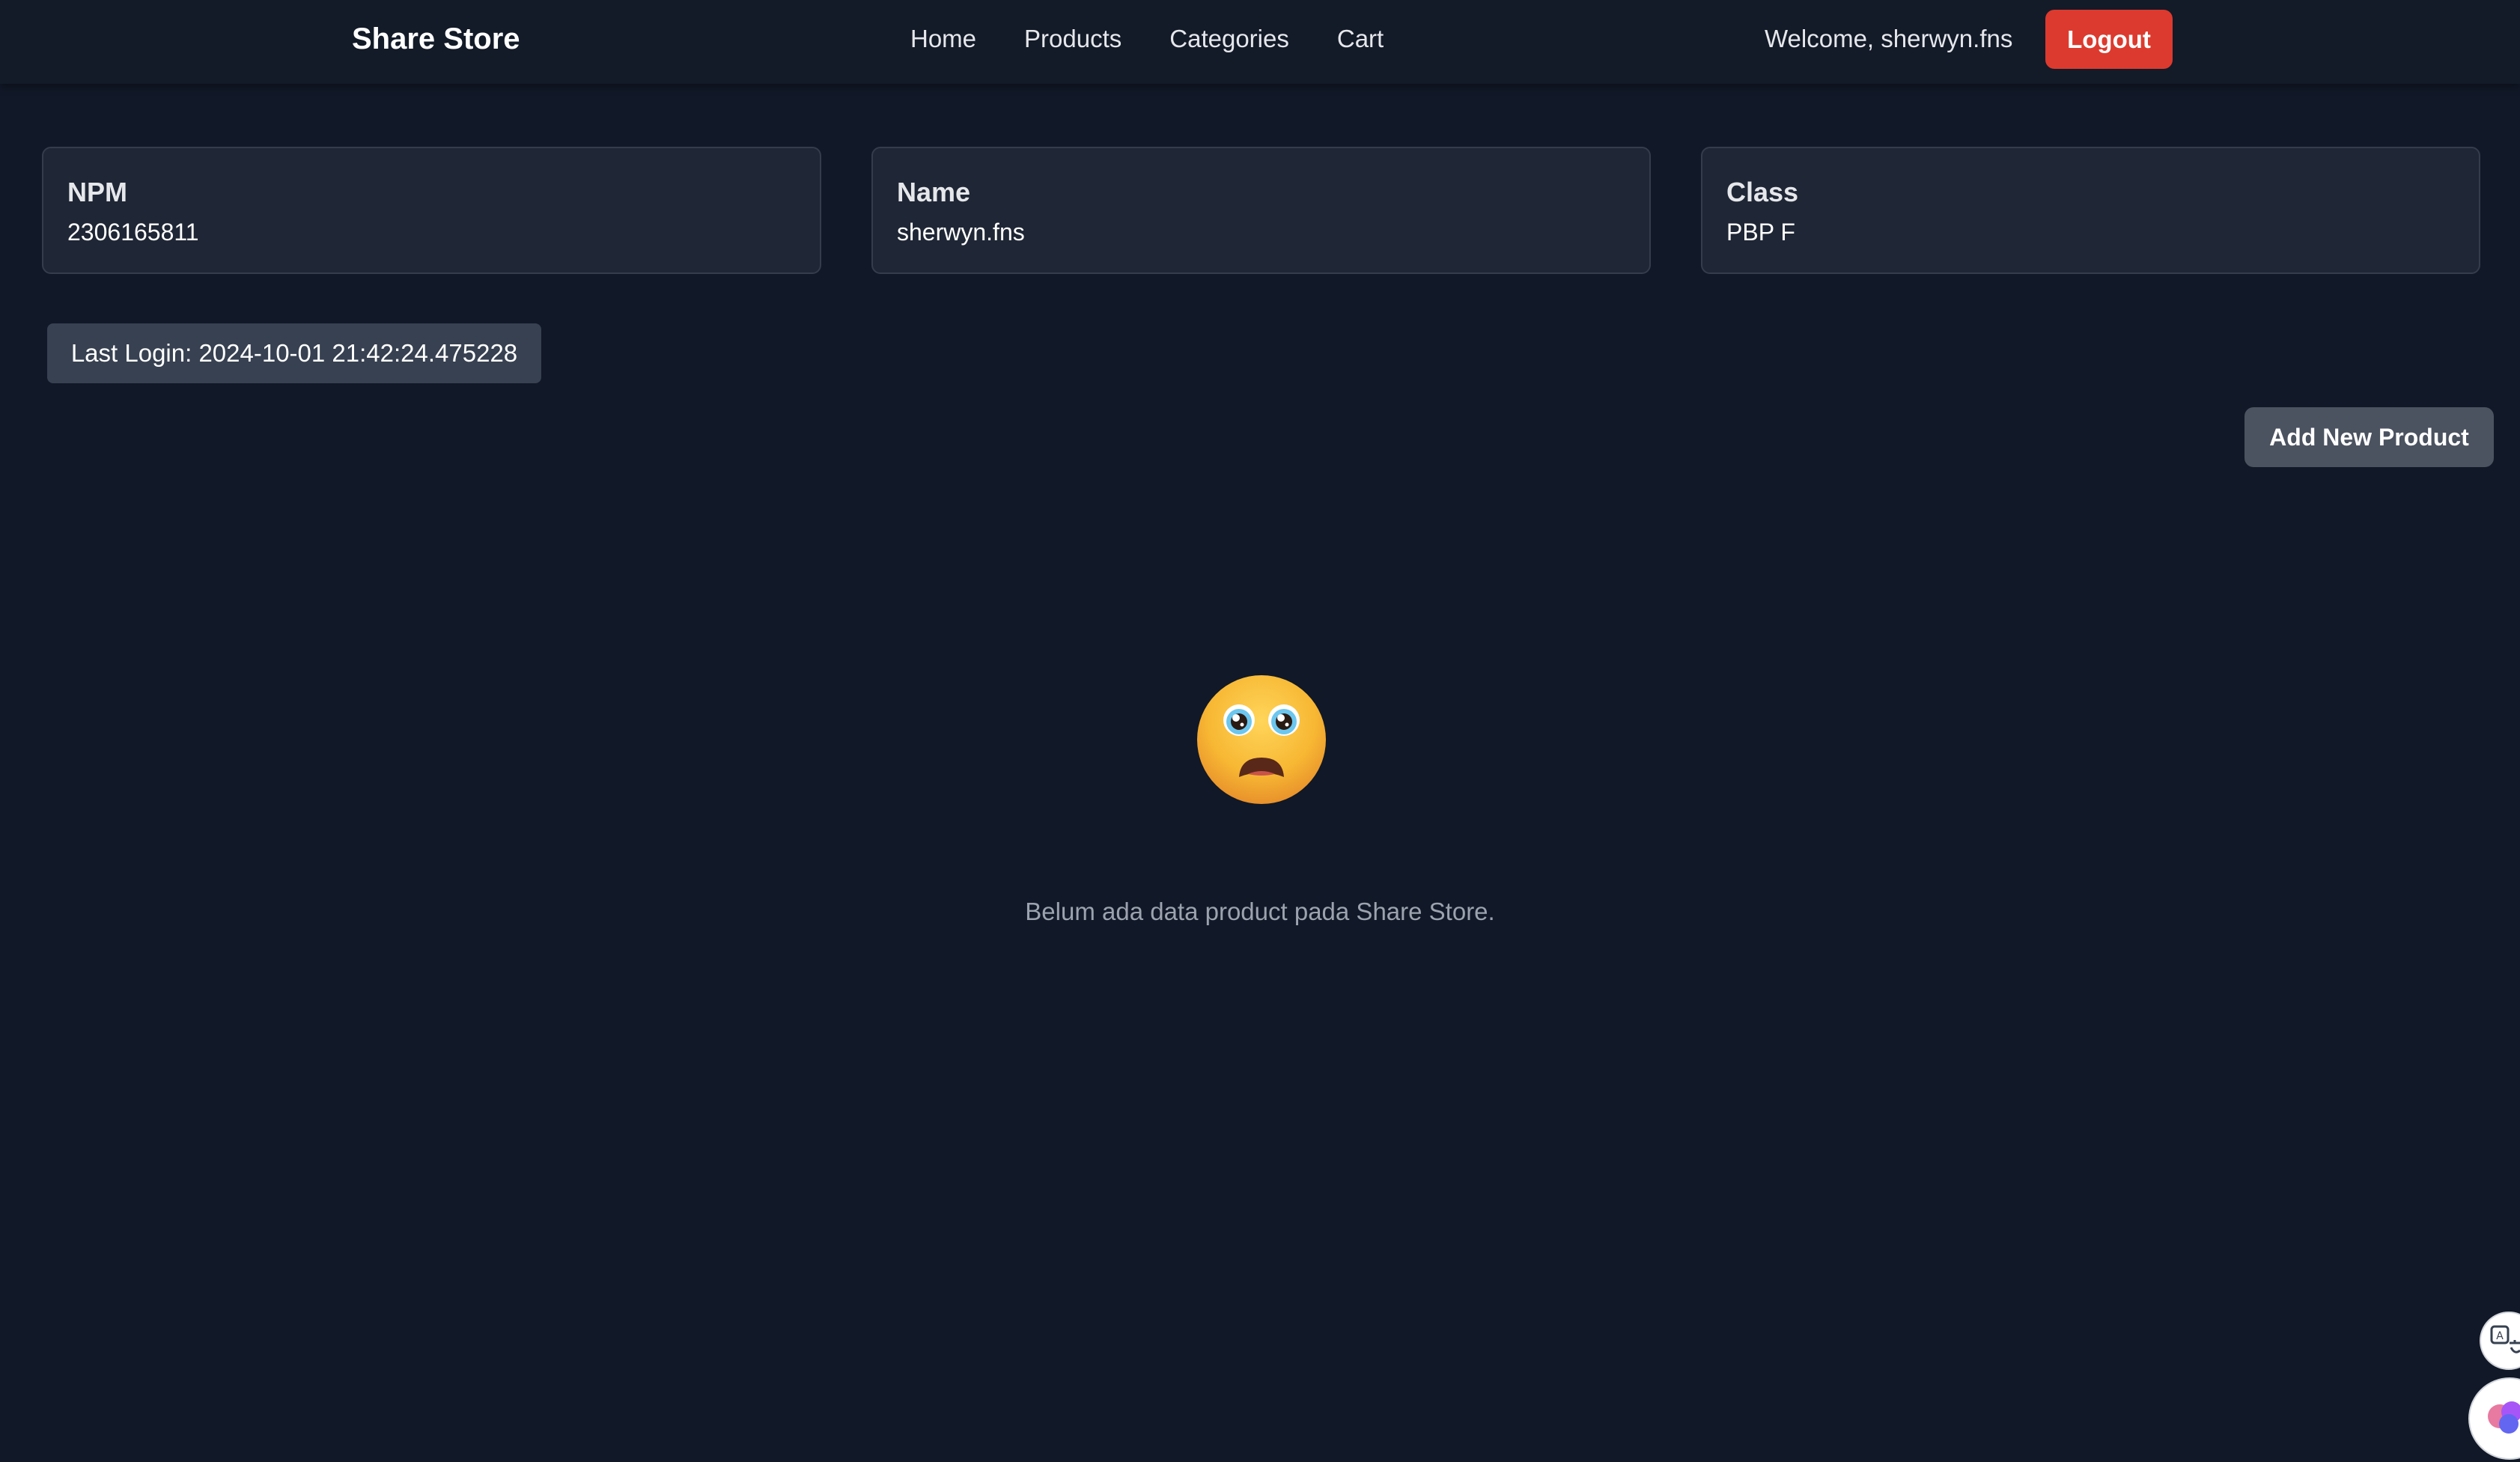 Image resolution: width=2520 pixels, height=1462 pixels. Describe the element at coordinates (97, 192) in the screenshot. I see `npm-card-title: NPM` at that location.